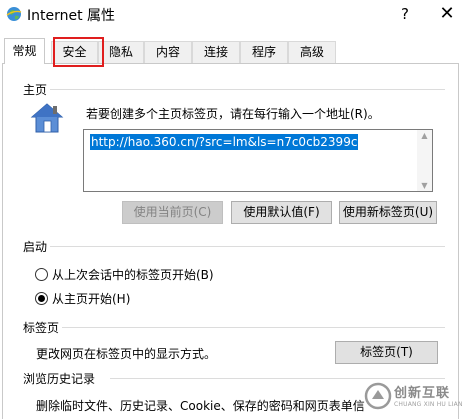 Image resolution: width=464 pixels, height=419 pixels. I want to click on tab-programs: 程序, so click(264, 52).